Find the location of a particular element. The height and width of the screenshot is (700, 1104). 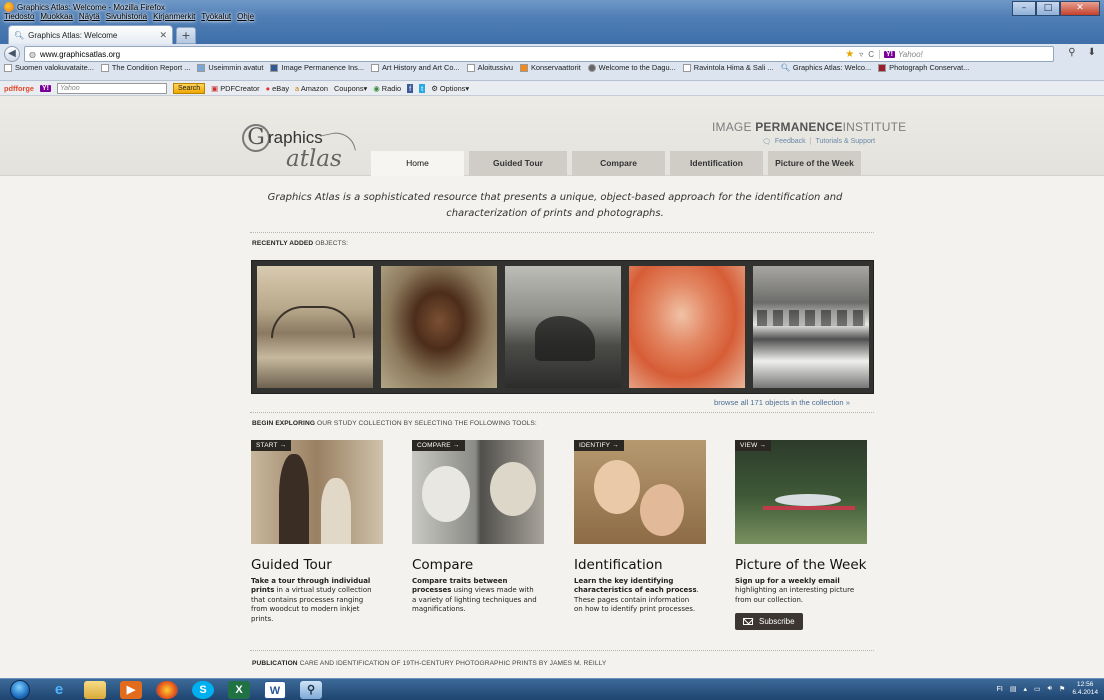

media-player-icon: ▶ is located at coordinates (131, 690).